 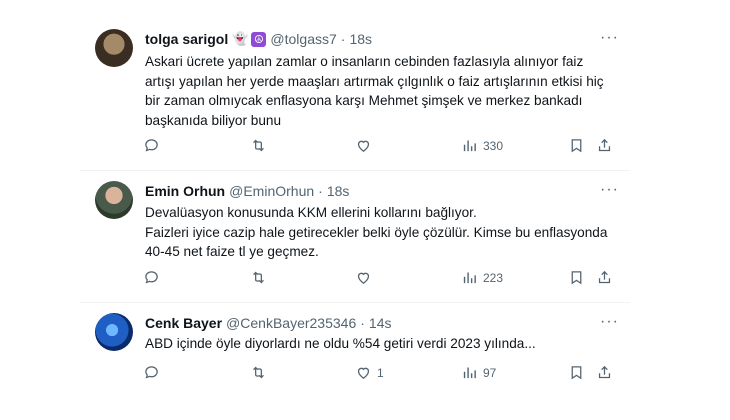 What do you see at coordinates (493, 277) in the screenshot?
I see `views-count: 223` at bounding box center [493, 277].